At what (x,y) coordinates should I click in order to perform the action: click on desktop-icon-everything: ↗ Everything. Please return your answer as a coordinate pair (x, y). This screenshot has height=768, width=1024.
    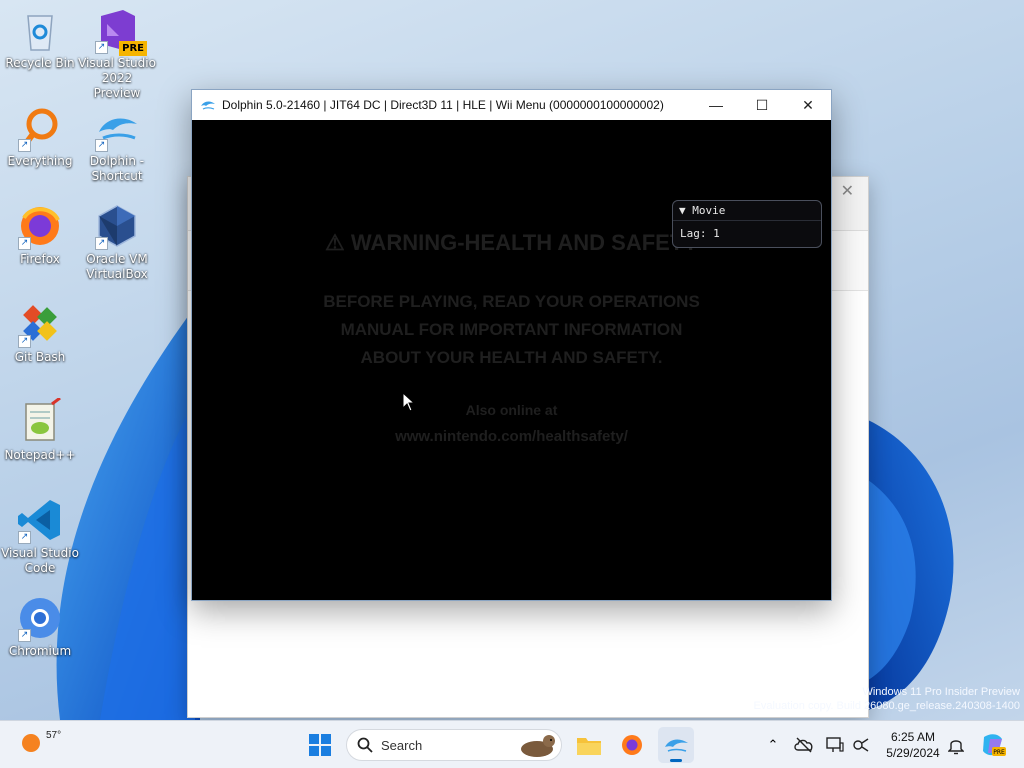
    Looking at the image, I should click on (40, 136).